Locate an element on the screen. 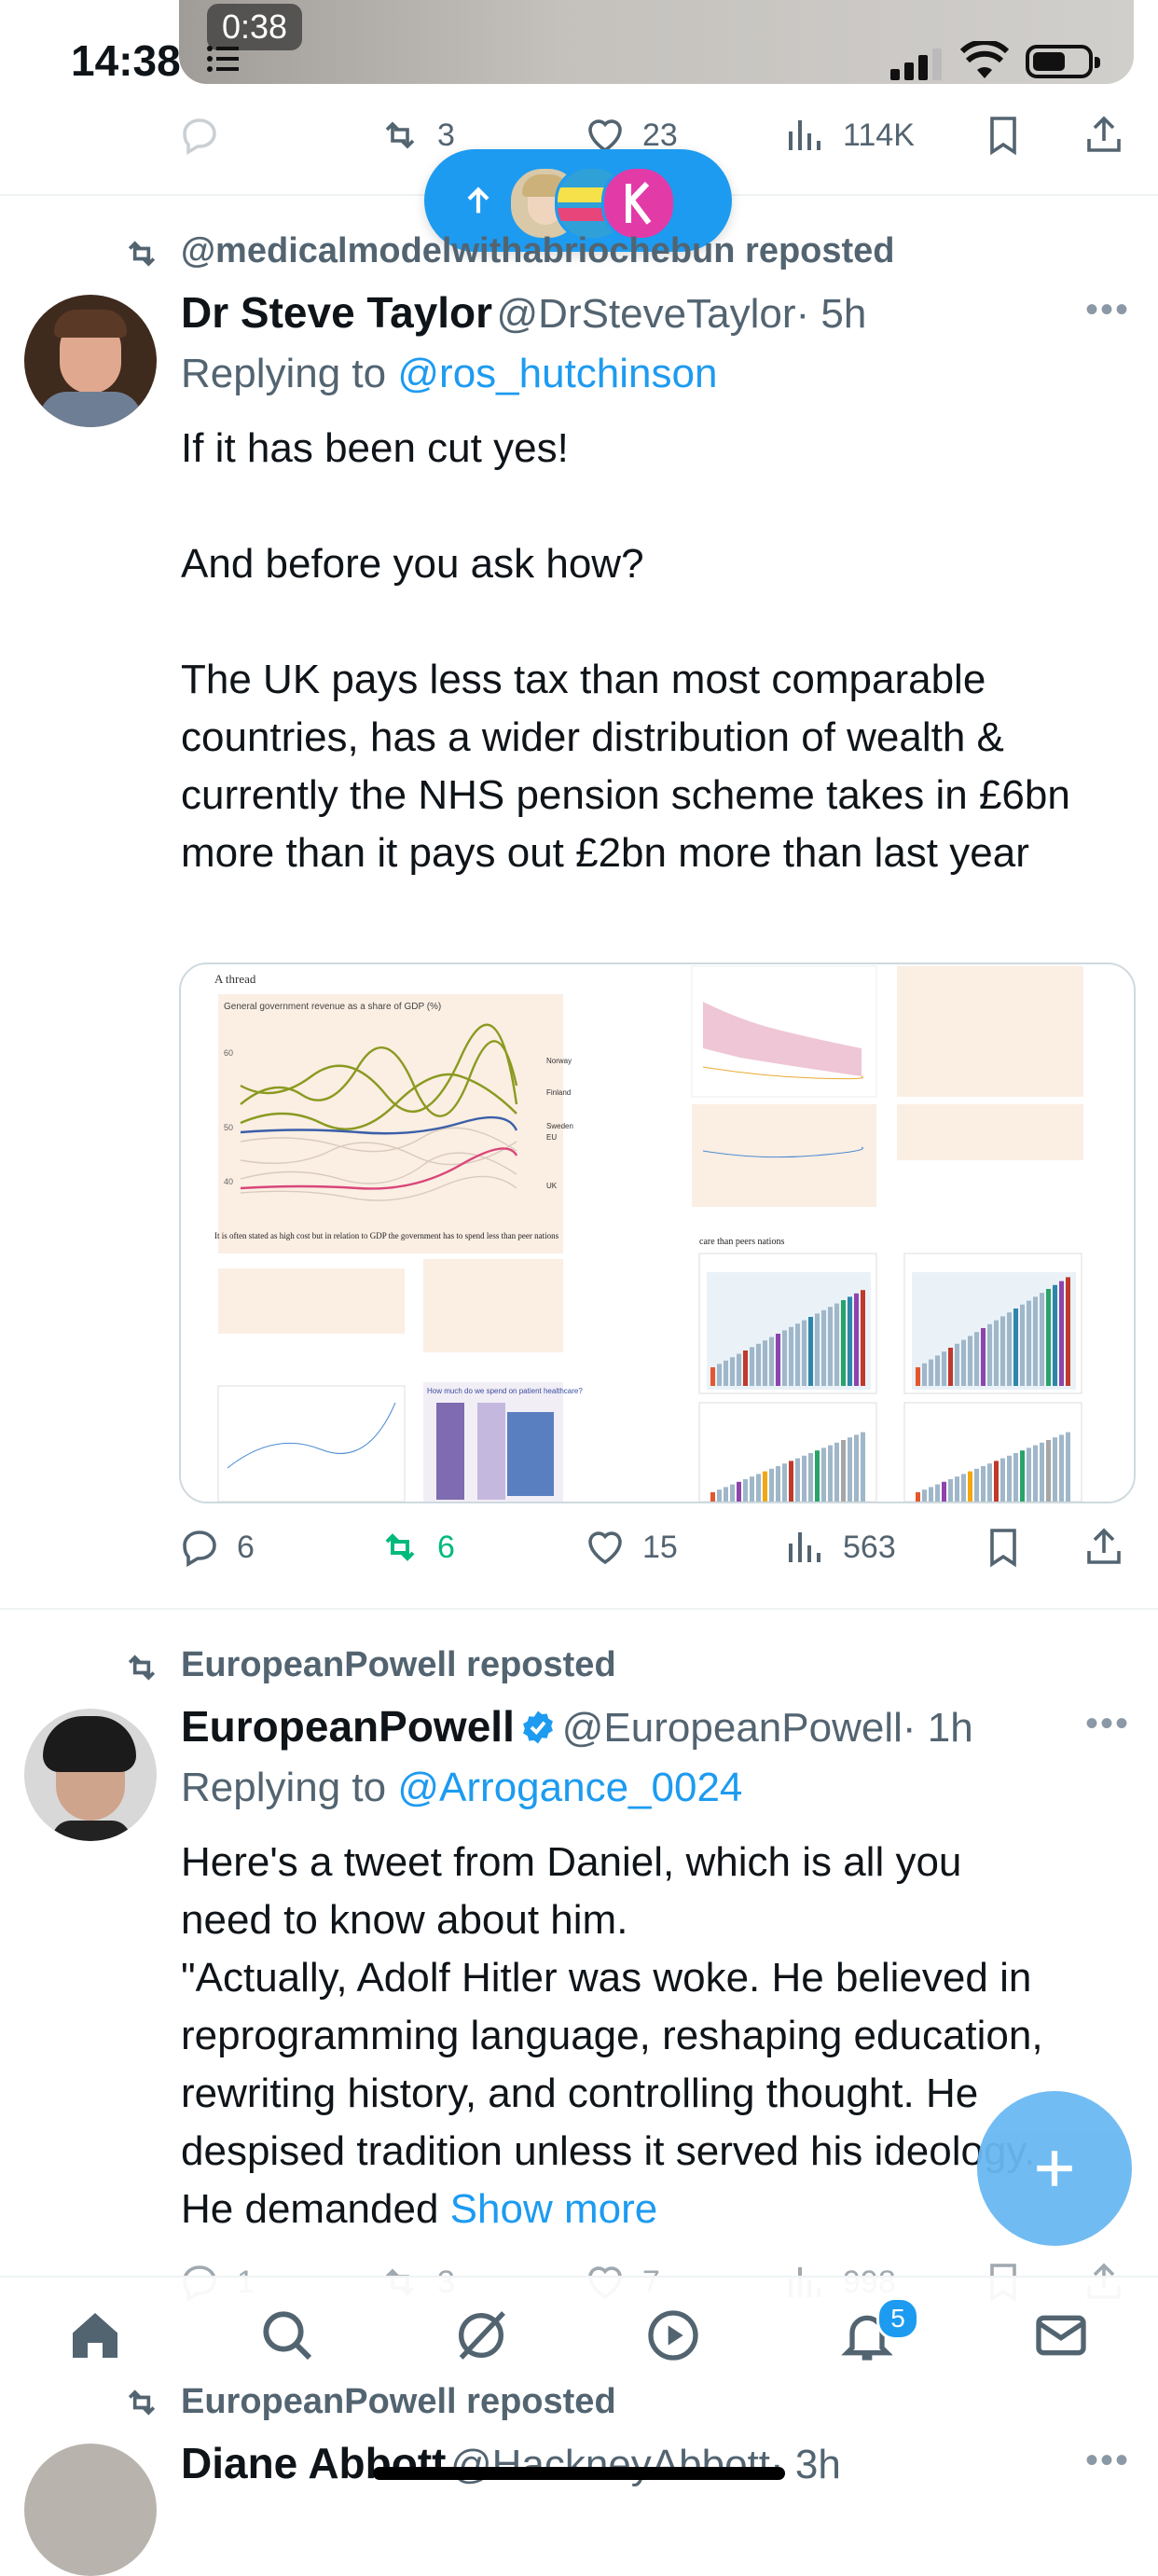  tweet-header: EuropeanPowell @EuropeanPowell· 1h is located at coordinates (577, 1726).